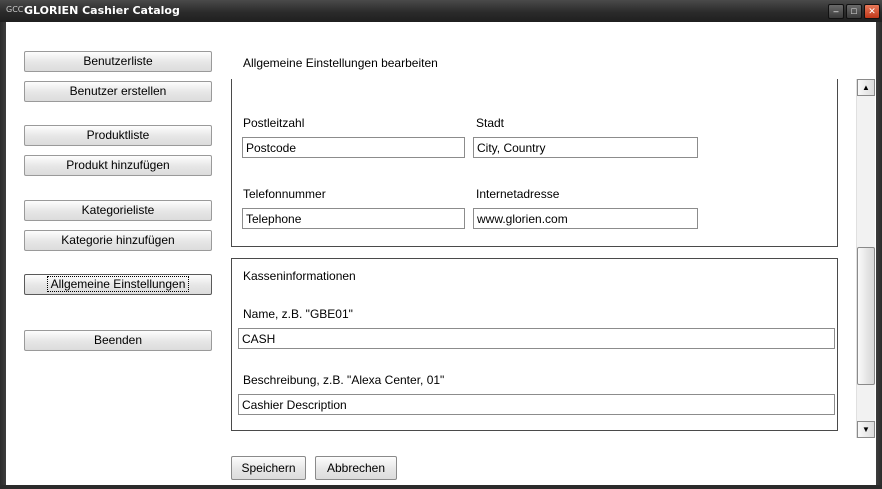  I want to click on cashier-description-label: Beschreibung, z.B. "Alexa Center, 01", so click(344, 380).